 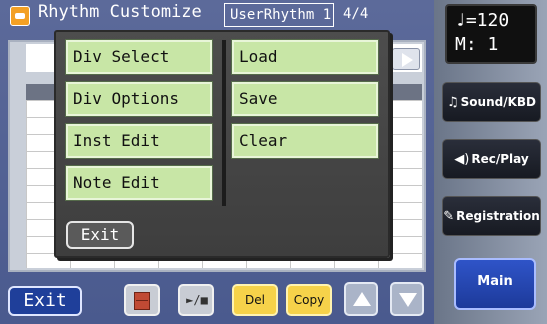 I want to click on sound-kbd-button: ♫ Sound/KBD, so click(x=491, y=102).